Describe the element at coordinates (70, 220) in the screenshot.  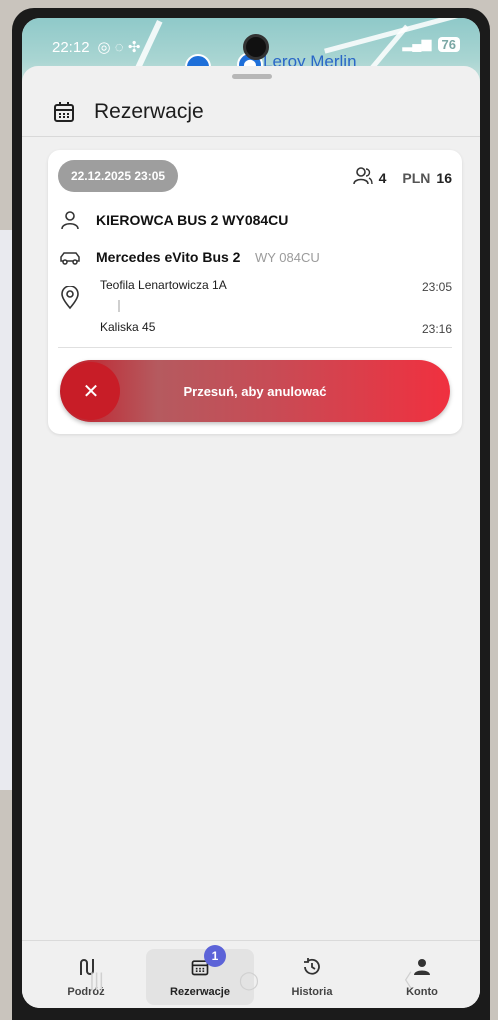
I see `person-icon` at that location.